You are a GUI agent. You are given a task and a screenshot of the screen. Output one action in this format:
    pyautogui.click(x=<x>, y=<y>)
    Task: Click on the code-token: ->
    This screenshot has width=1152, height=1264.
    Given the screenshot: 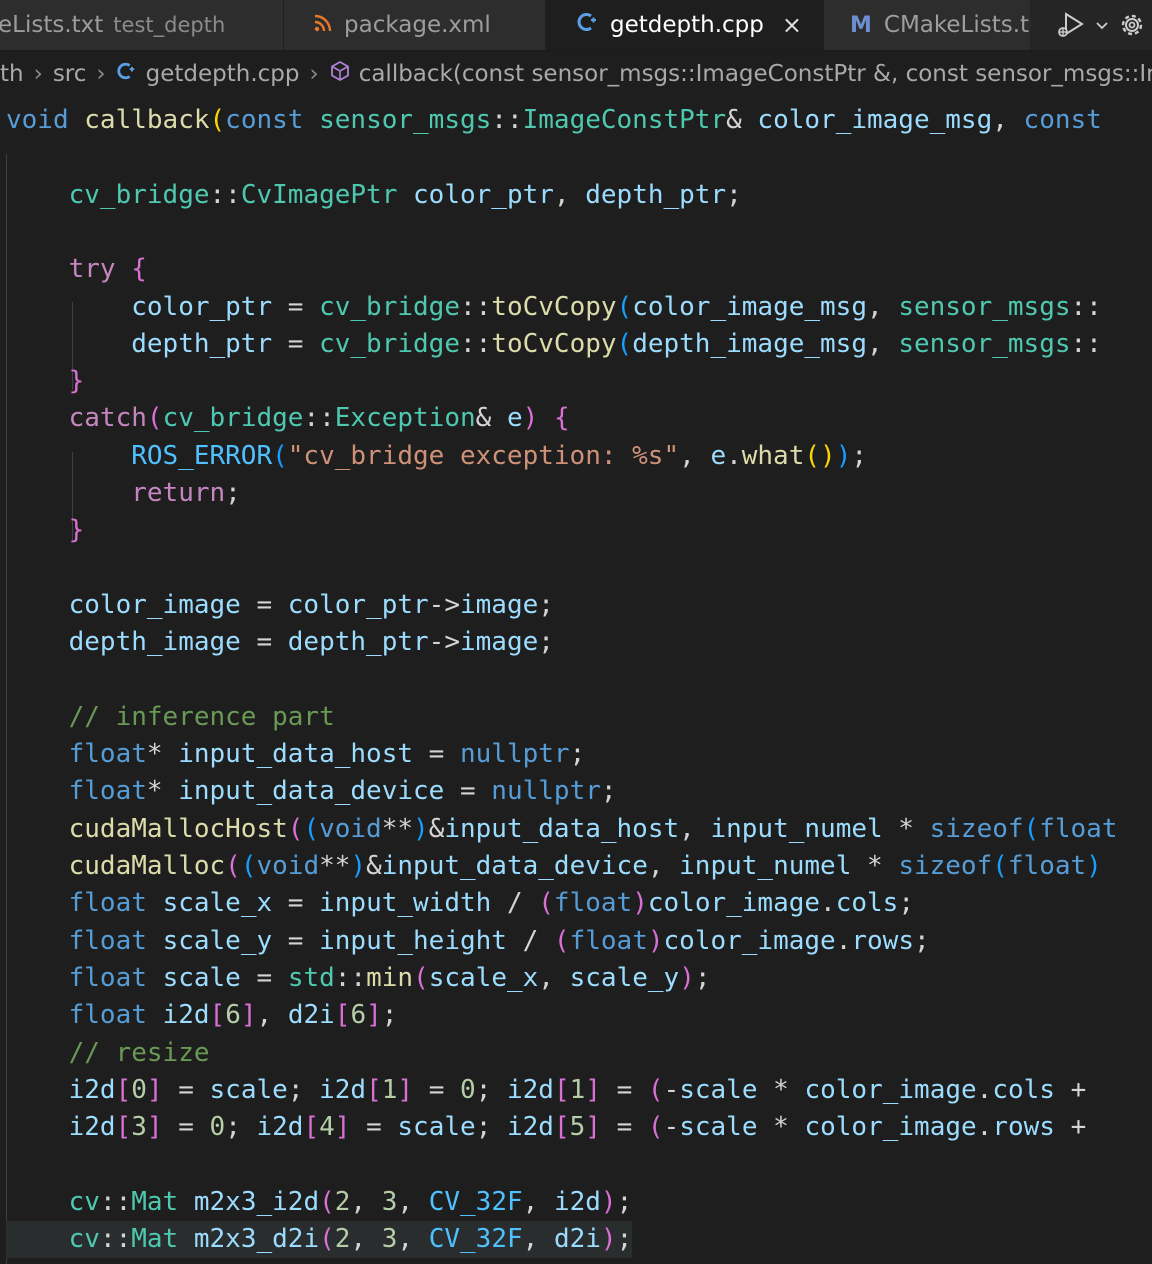 What is the action you would take?
    pyautogui.click(x=444, y=642)
    